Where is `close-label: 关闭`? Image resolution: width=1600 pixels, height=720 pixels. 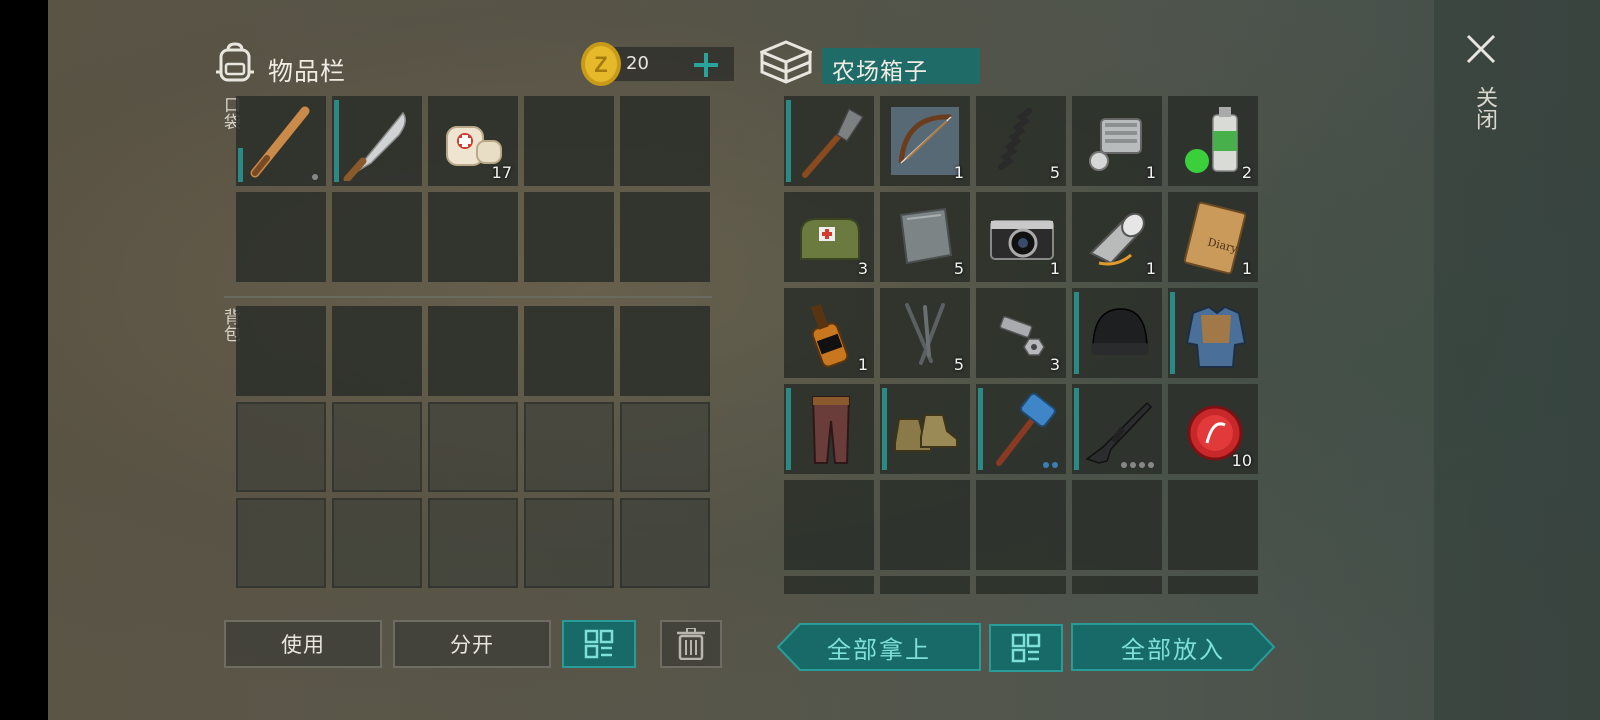 close-label: 关闭 is located at coordinates (1484, 108).